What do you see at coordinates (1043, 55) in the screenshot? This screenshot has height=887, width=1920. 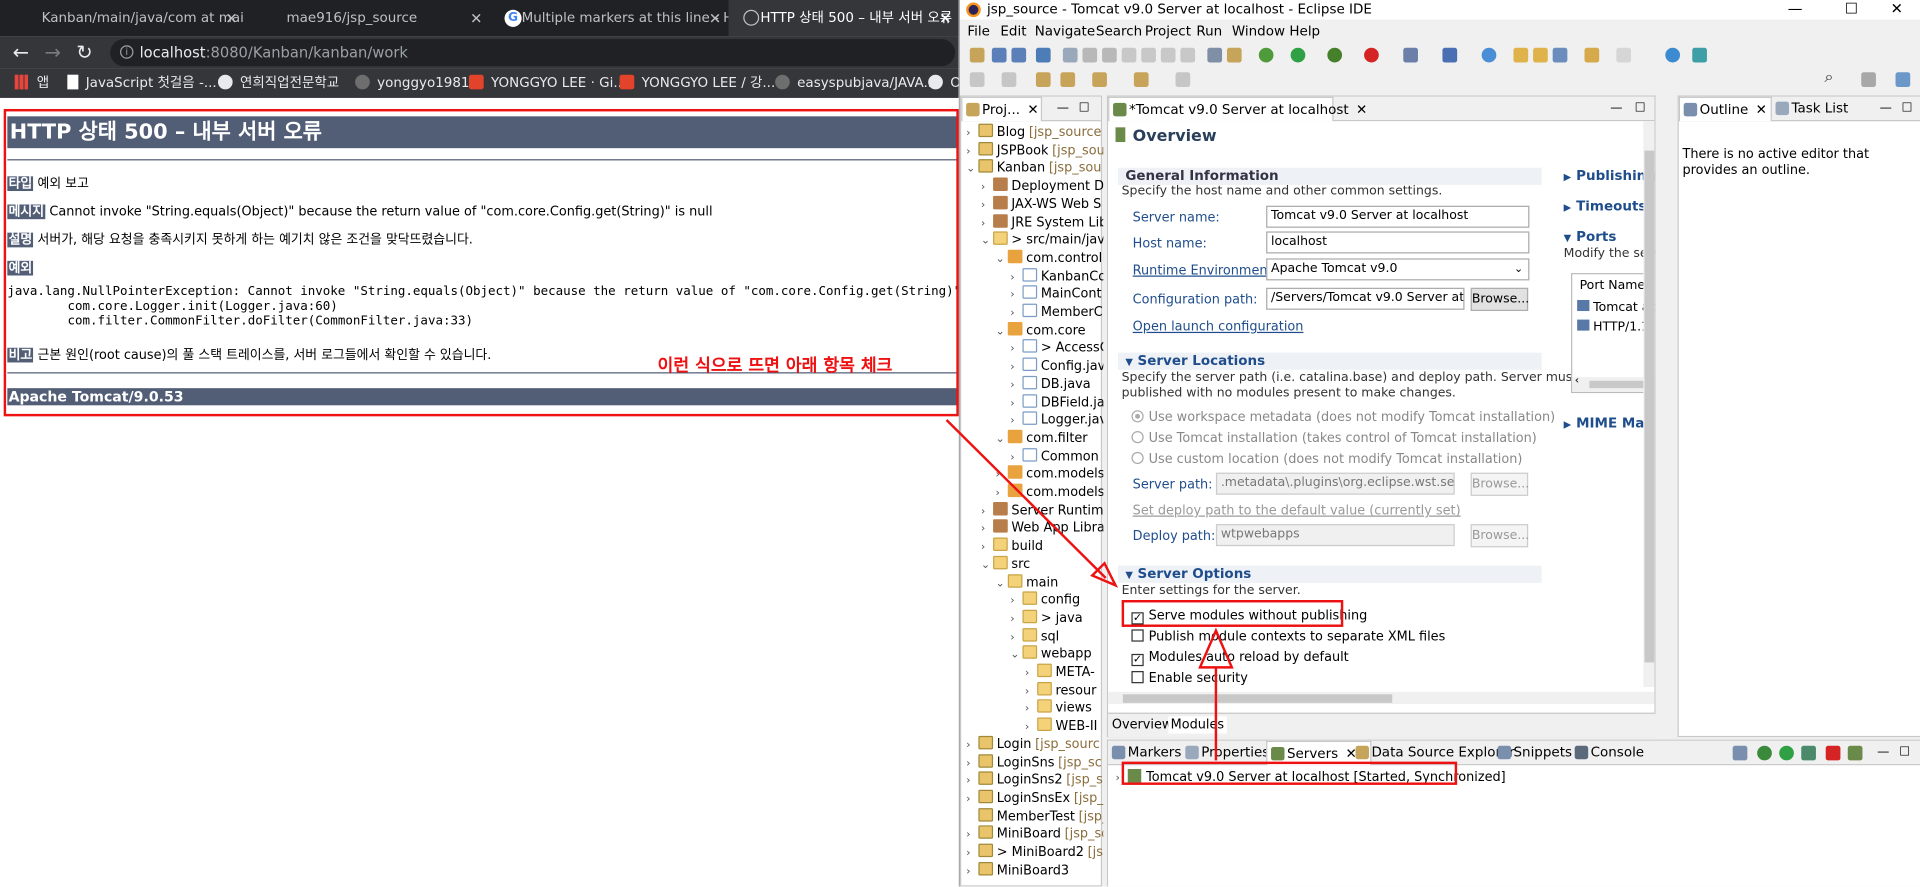 I see `terminal-icon` at bounding box center [1043, 55].